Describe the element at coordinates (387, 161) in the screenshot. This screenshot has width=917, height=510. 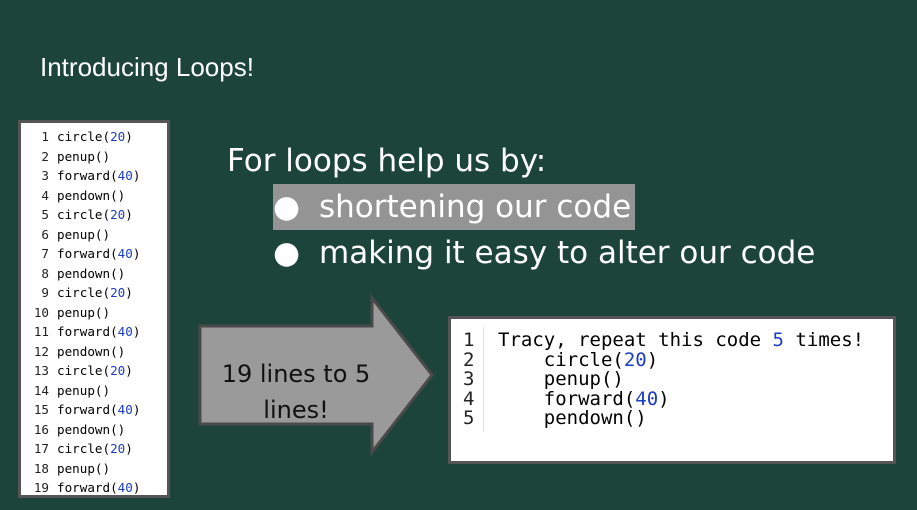
I see `bullets-heading: For loops help us by:` at that location.